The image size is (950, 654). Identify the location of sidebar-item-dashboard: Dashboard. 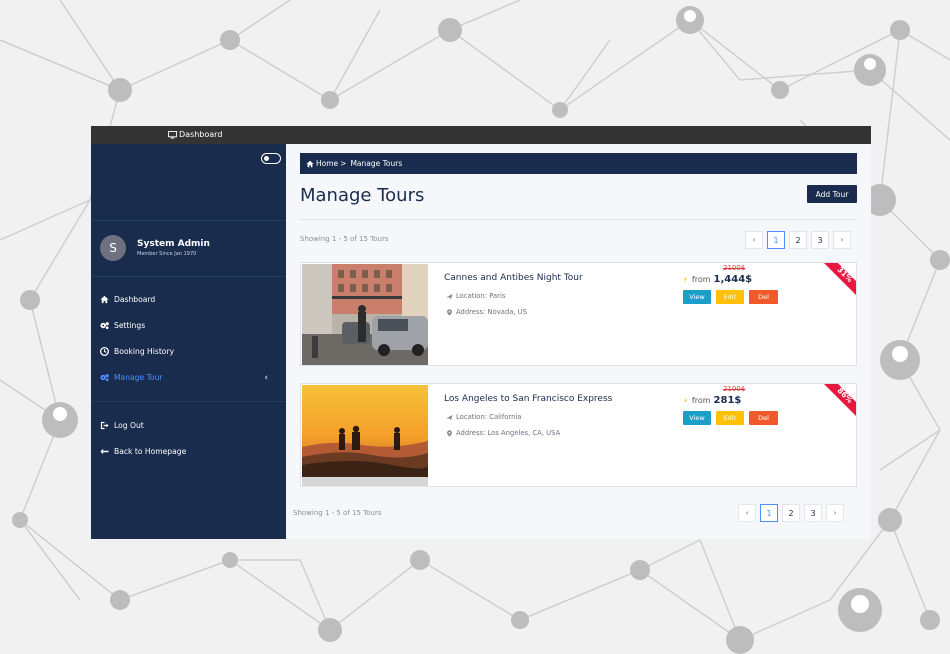
(190, 299).